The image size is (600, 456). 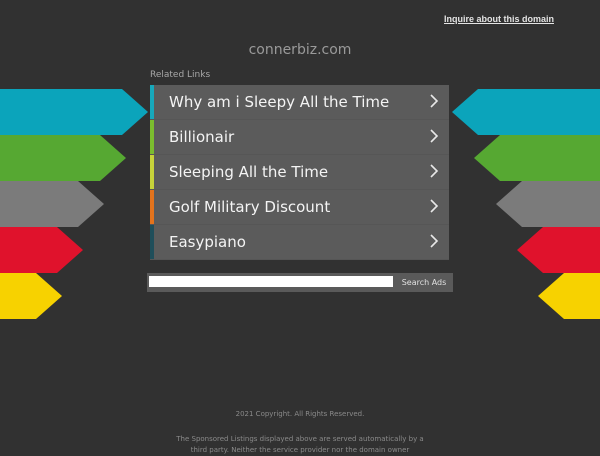 What do you see at coordinates (299, 137) in the screenshot?
I see `related-link-2: Billionair` at bounding box center [299, 137].